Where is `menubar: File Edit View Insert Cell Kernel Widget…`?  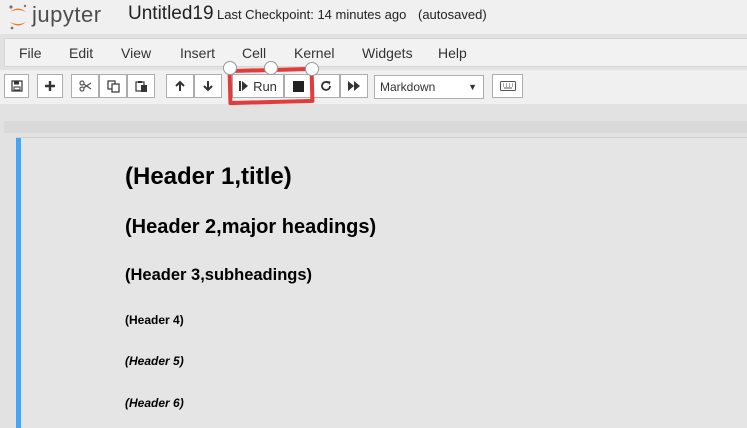
menubar: File Edit View Insert Cell Kernel Widget… is located at coordinates (375, 52).